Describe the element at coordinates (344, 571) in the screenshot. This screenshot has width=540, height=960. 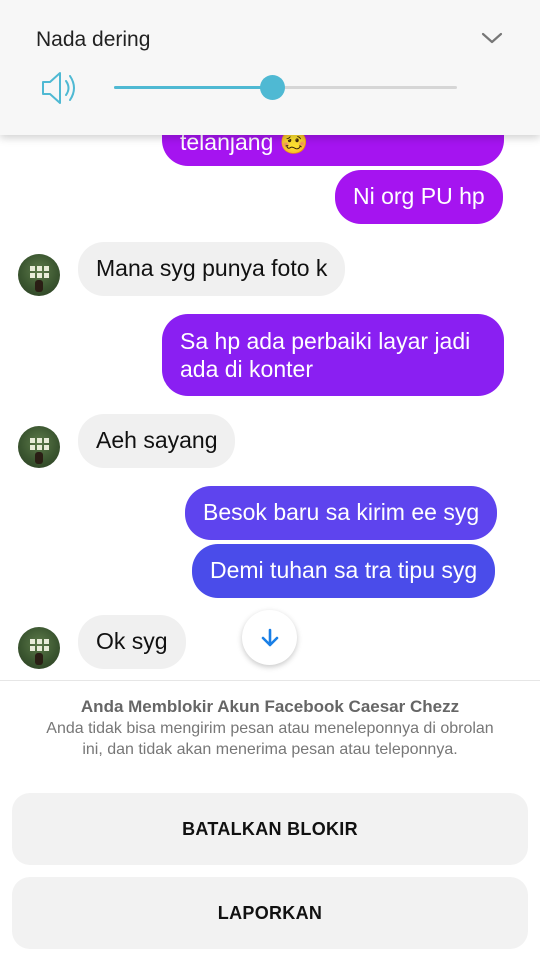
I see `outgoing-message: Demi tuhan sa tra tipu syg` at that location.